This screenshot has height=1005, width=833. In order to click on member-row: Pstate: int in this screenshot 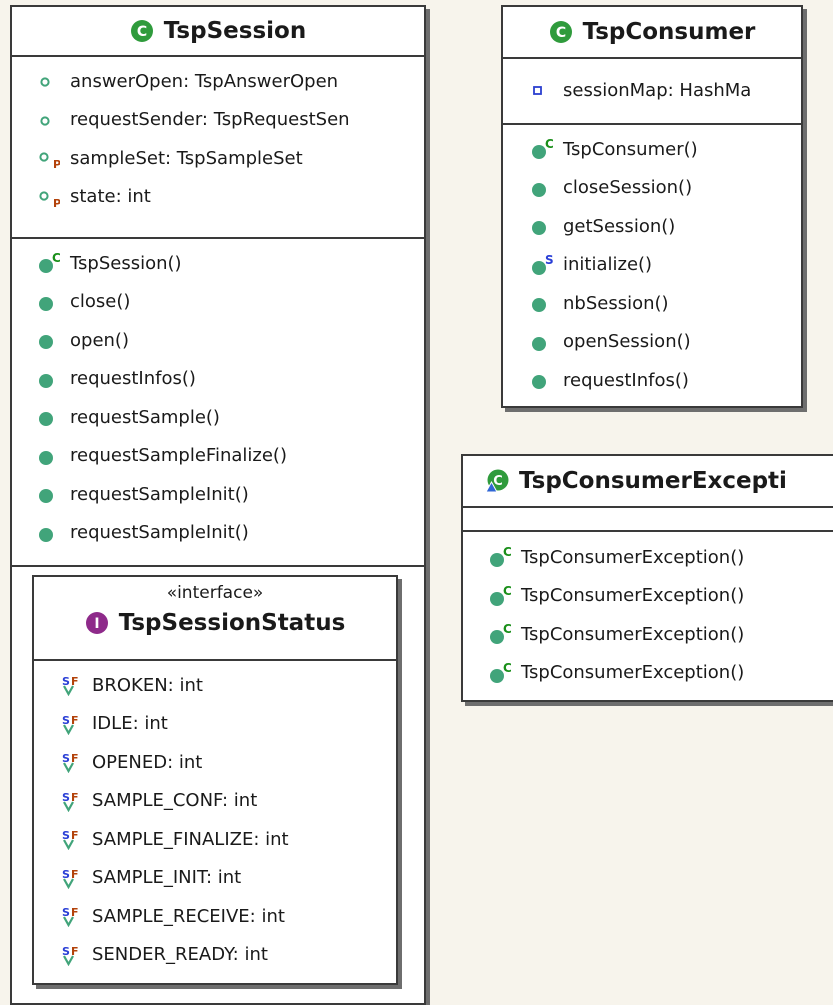, I will do `click(231, 197)`.